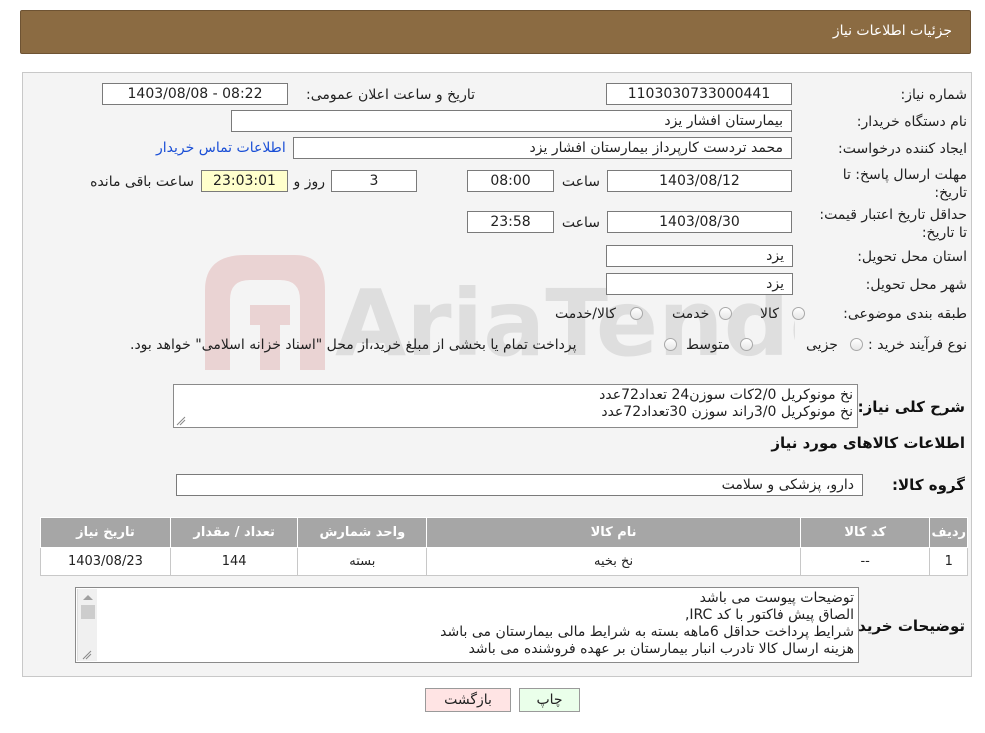 This screenshot has height=733, width=985. I want to click on description-line: نخ مونوکریل 3/0راند سوزن 30تعداد72عدد, so click(727, 412).